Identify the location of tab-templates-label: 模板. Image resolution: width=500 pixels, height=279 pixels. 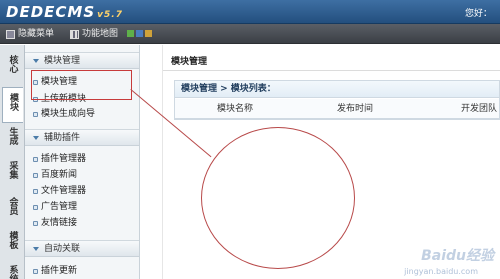
(12, 240).